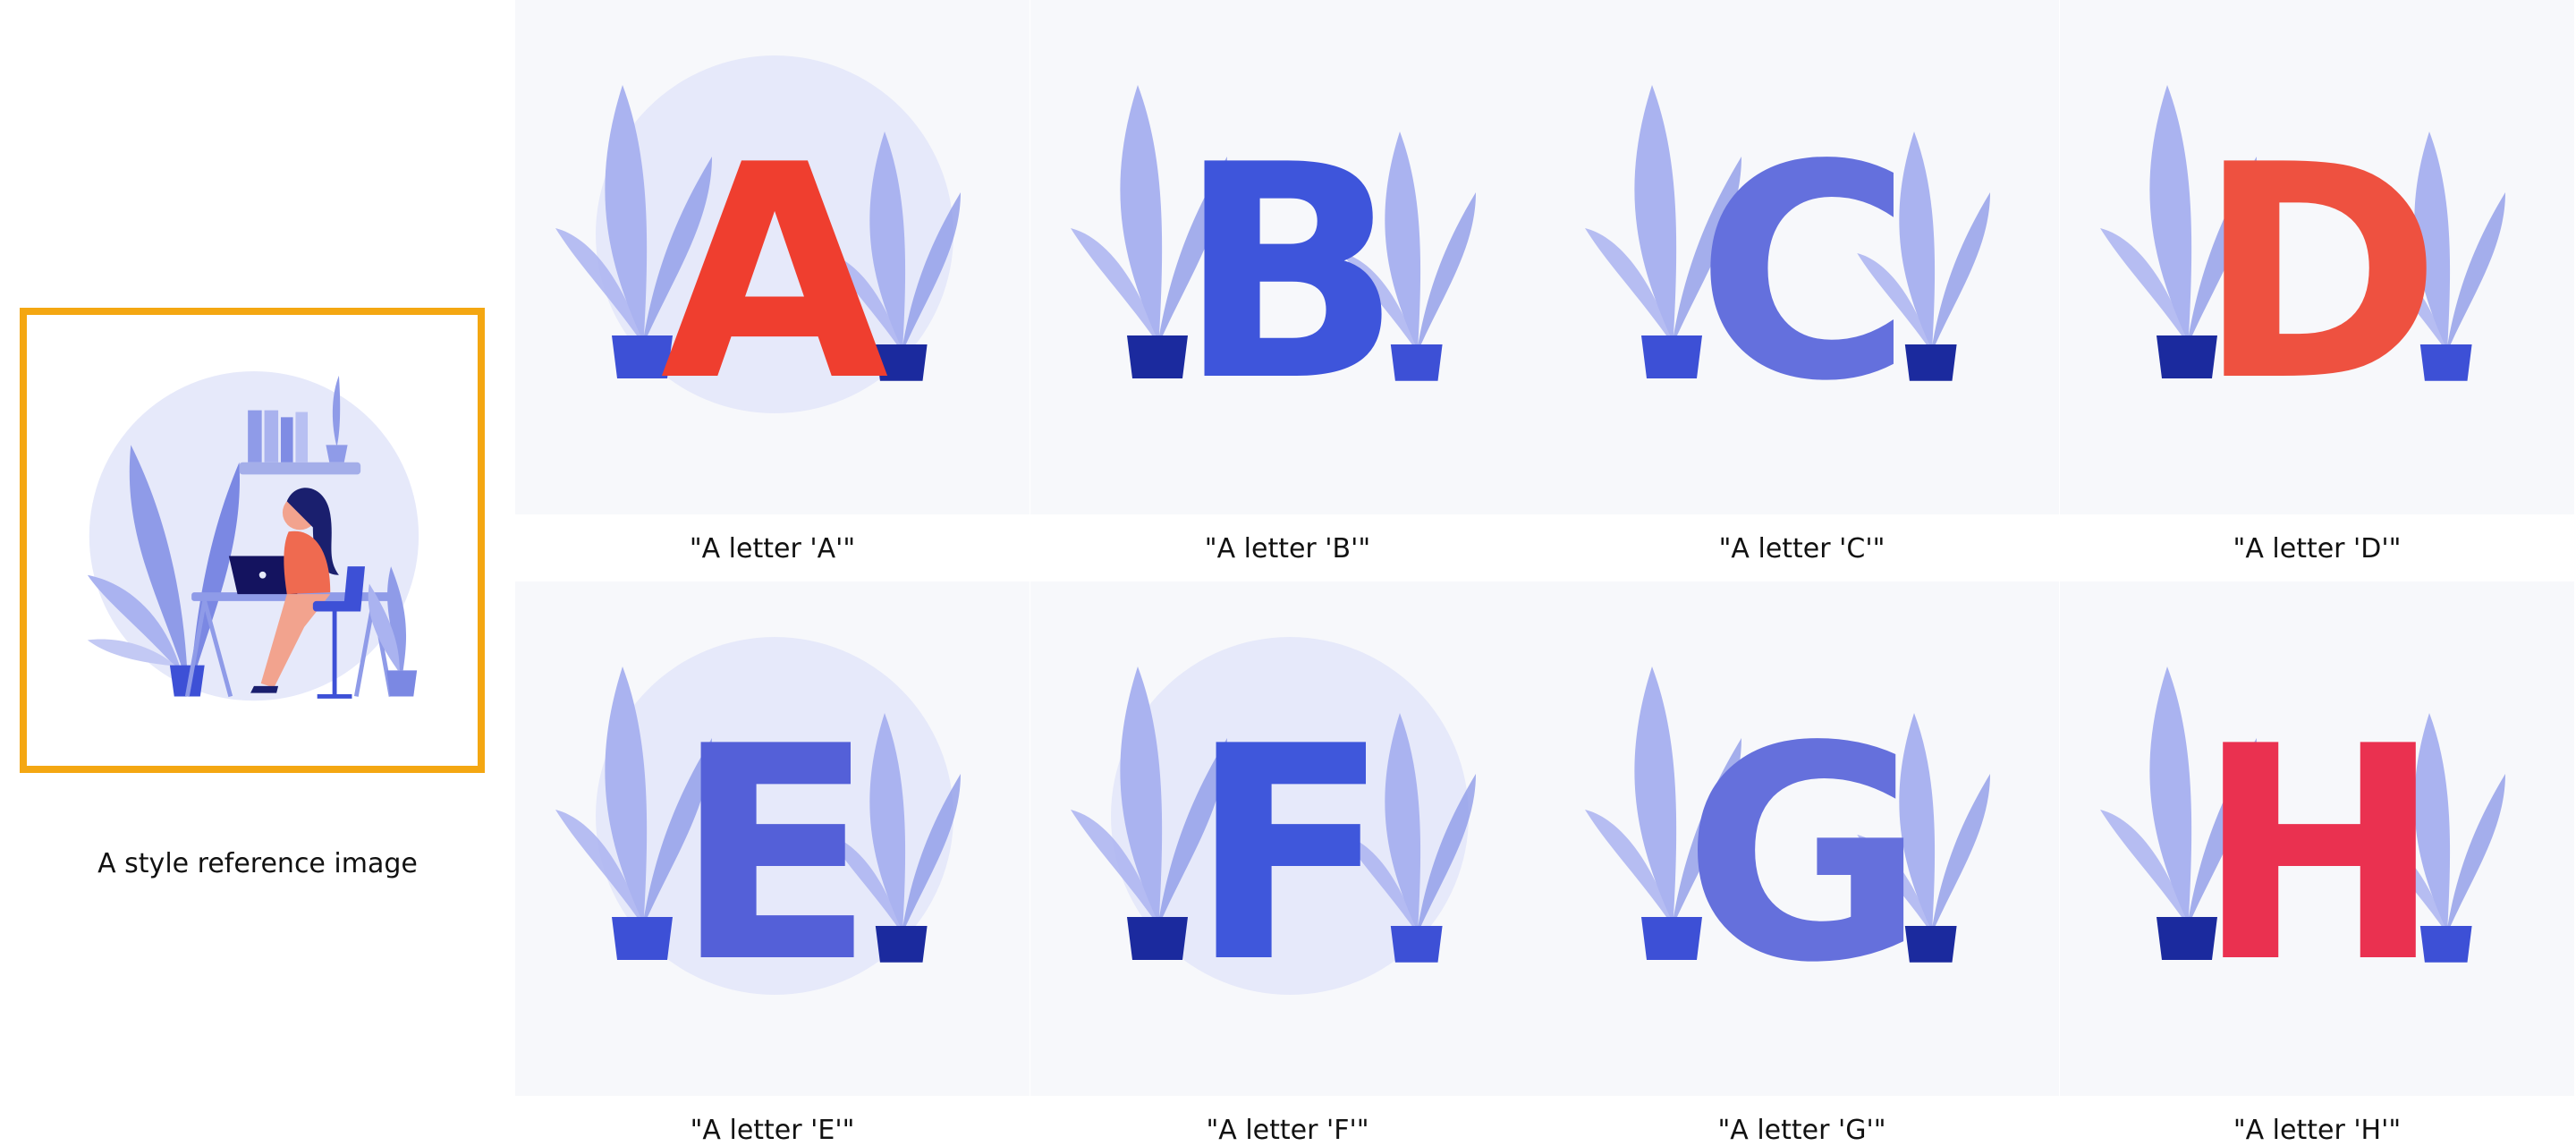 This screenshot has height=1146, width=2576. I want to click on letter-tile-b: B, so click(1287, 257).